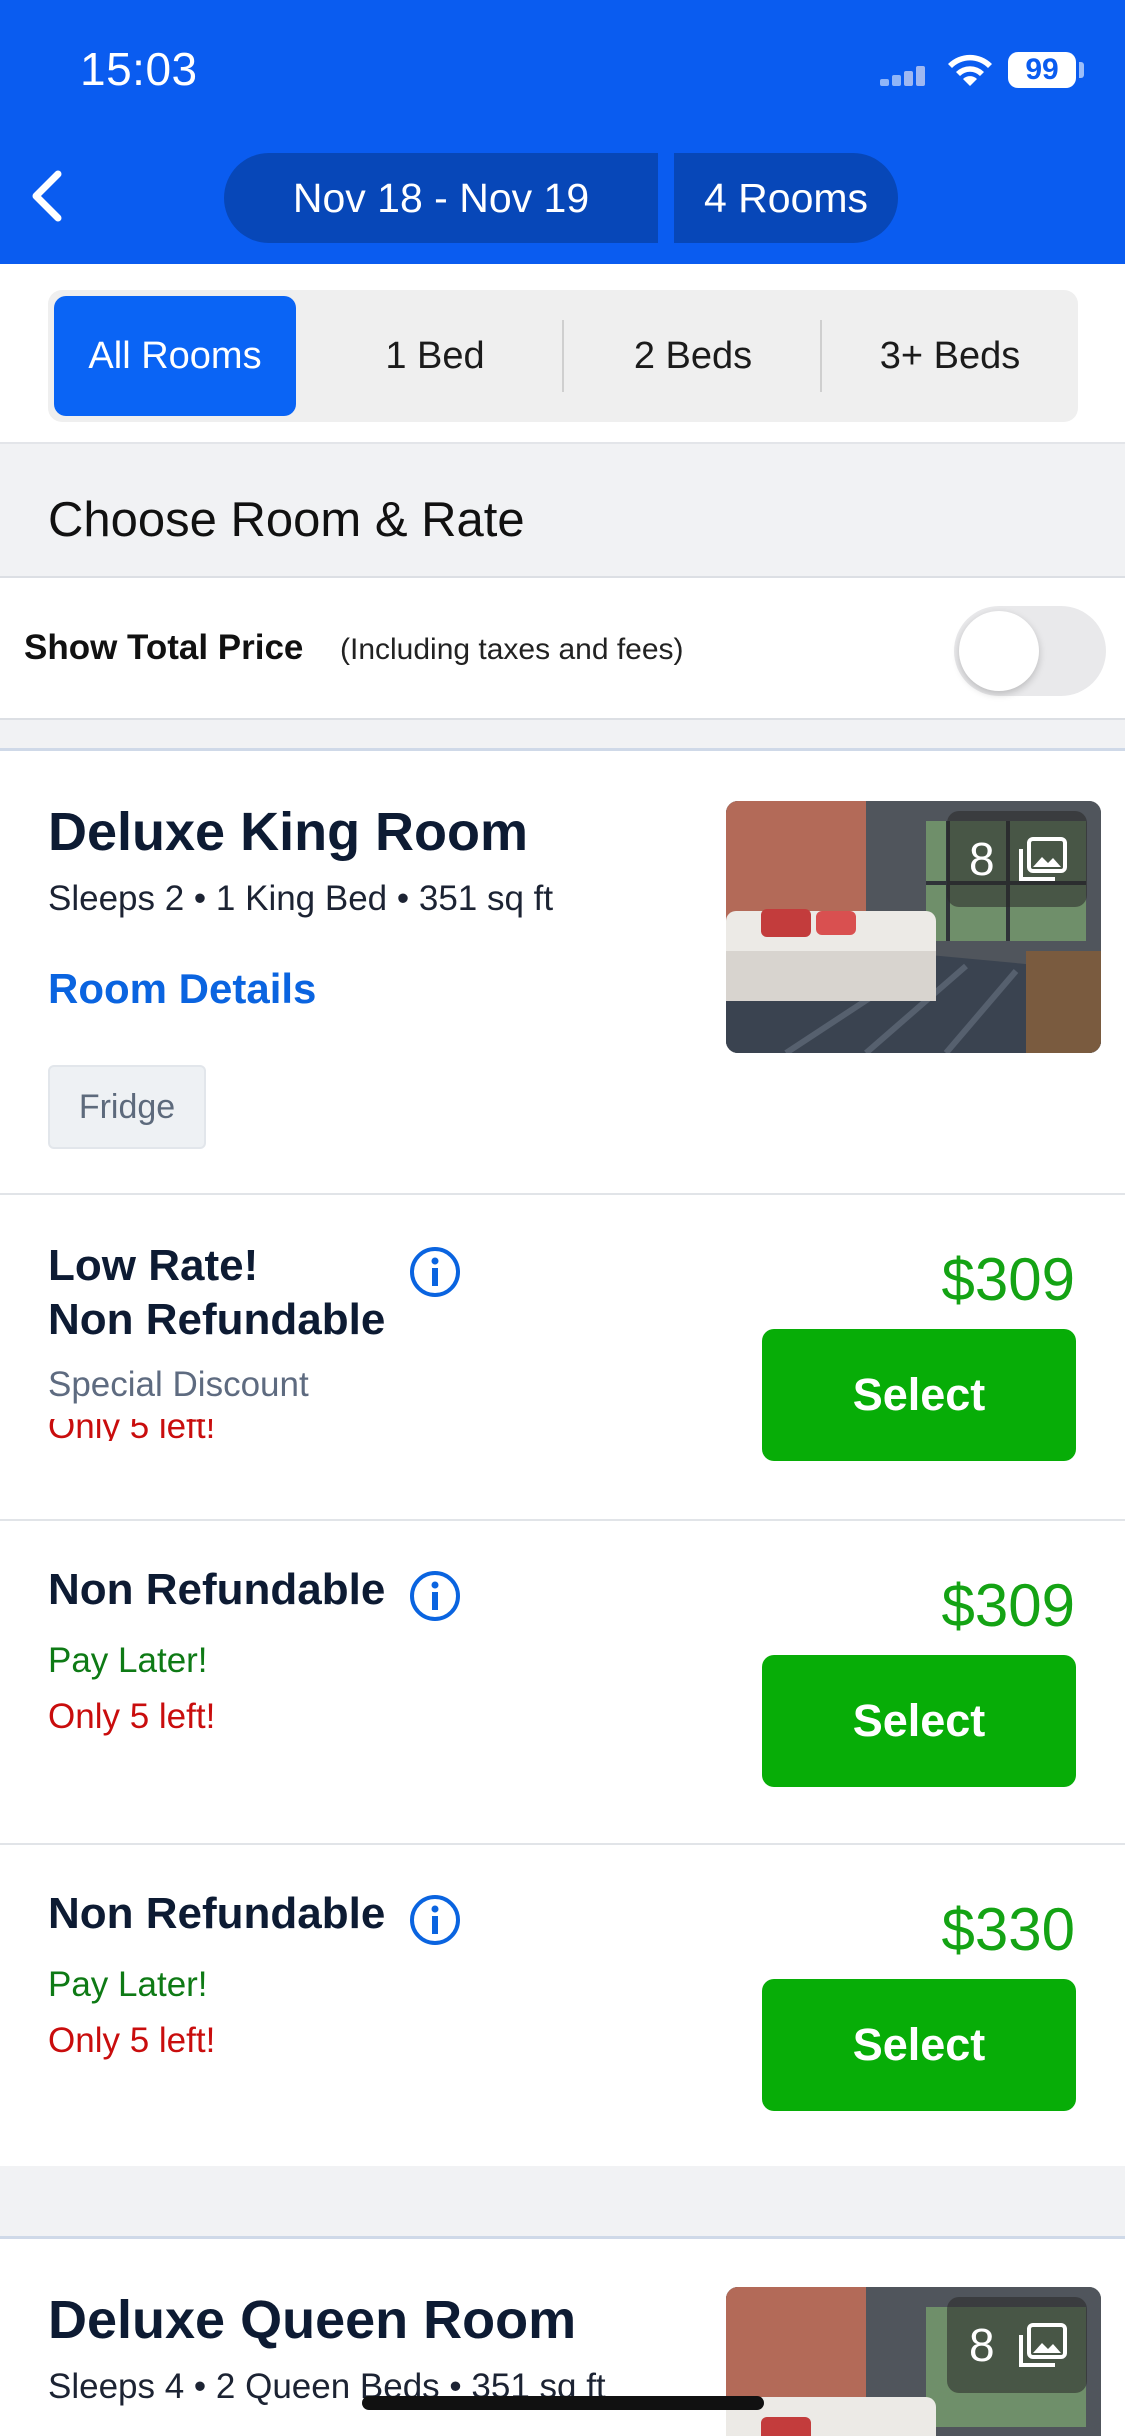  Describe the element at coordinates (164, 647) in the screenshot. I see `total-price-label: Show Total Price` at that location.